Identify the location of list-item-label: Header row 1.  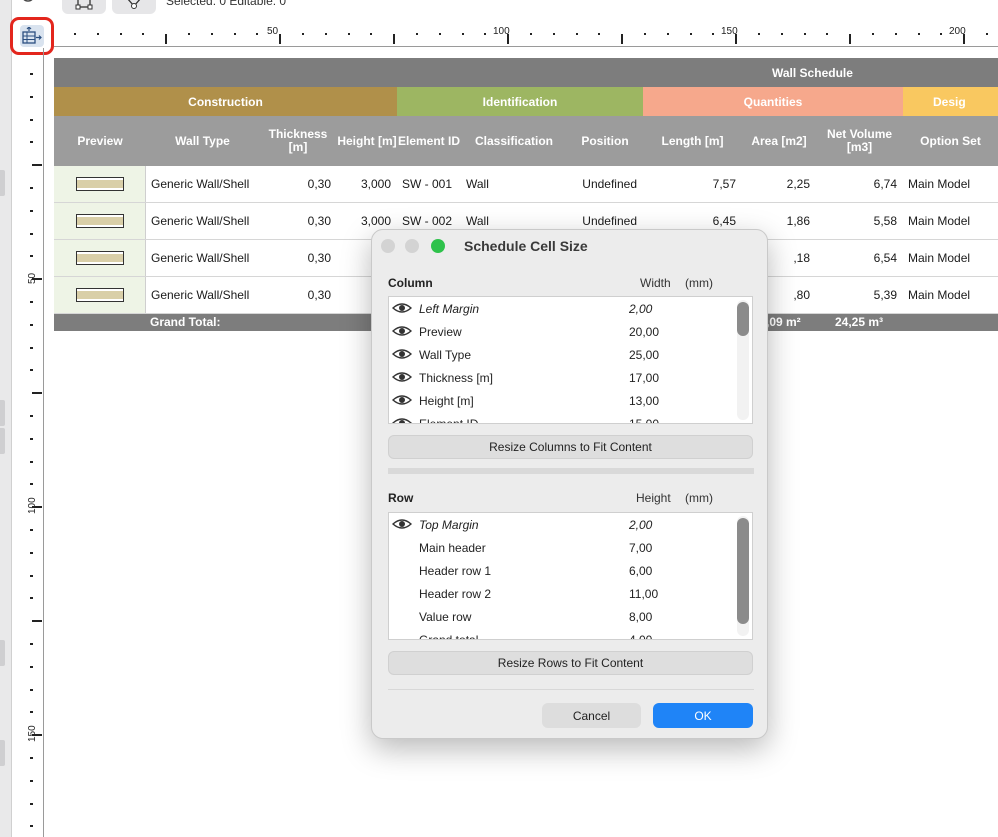
(455, 571).